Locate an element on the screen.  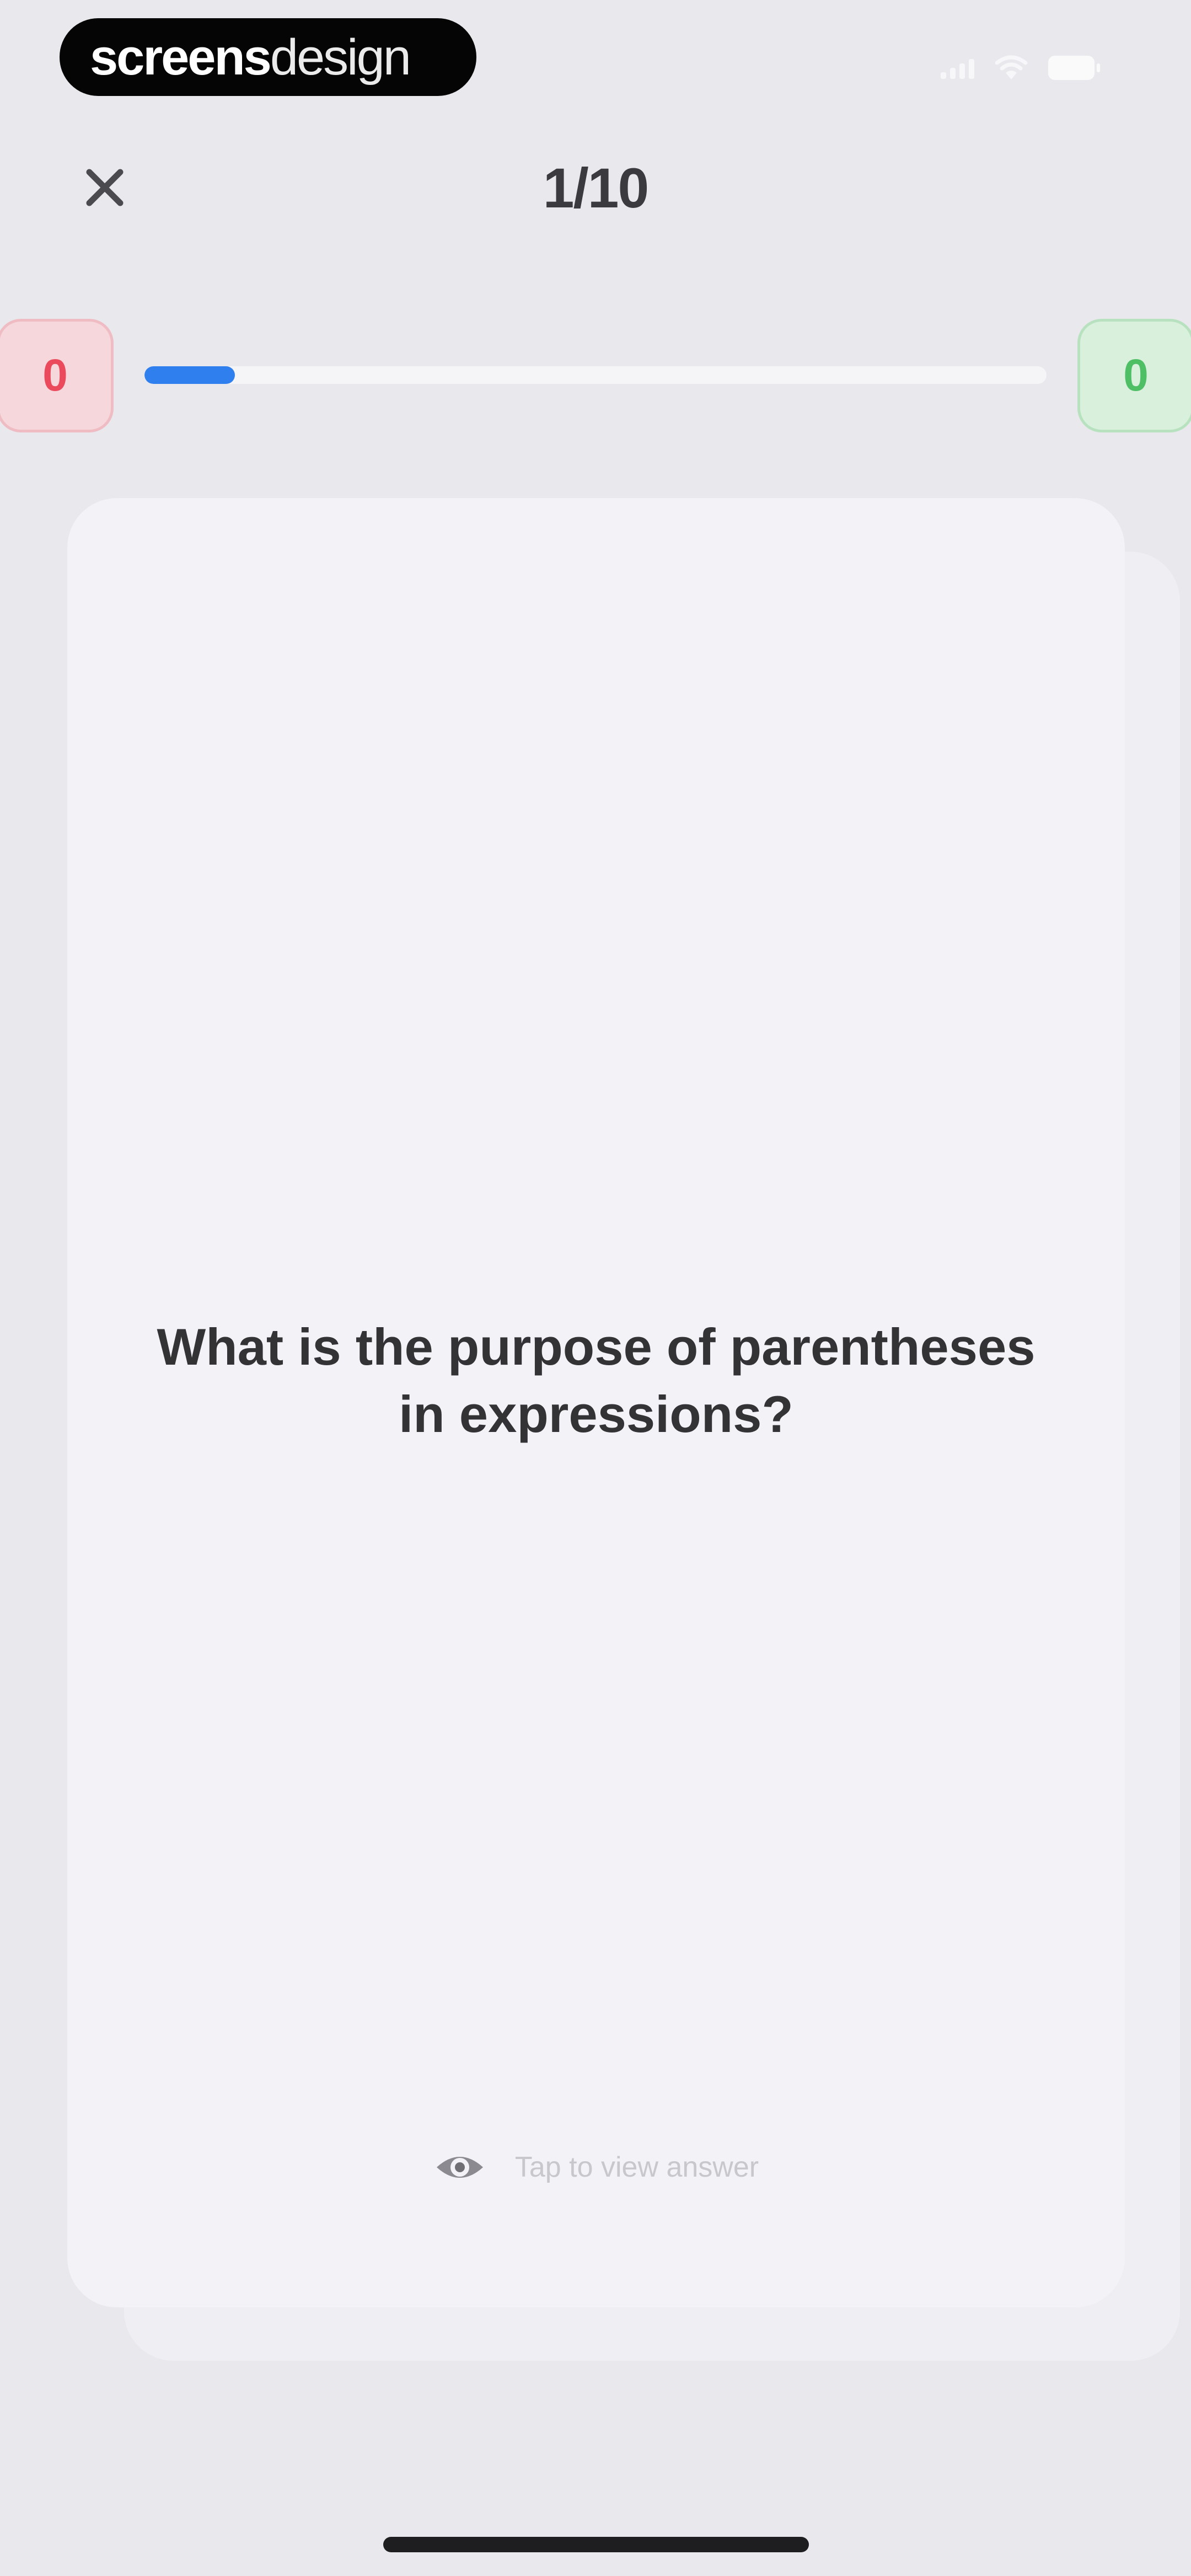
correct-count: 0 is located at coordinates (1136, 375).